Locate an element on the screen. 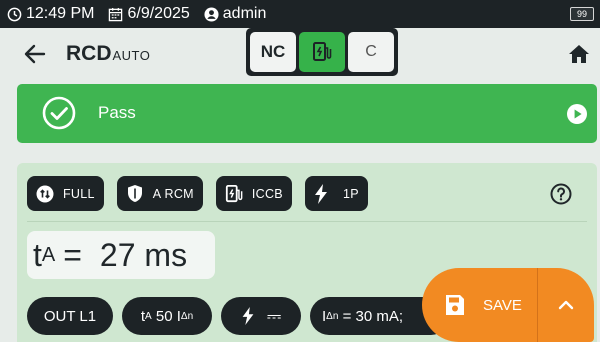  user: admin is located at coordinates (235, 14).